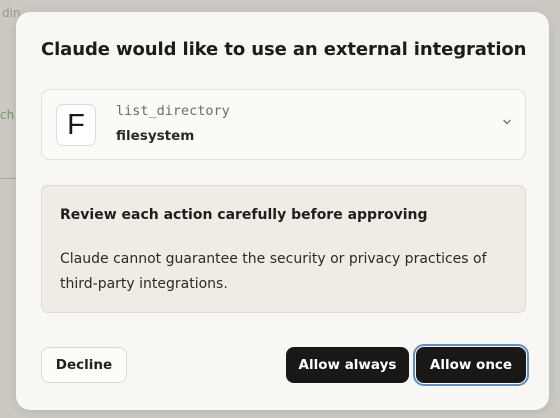 This screenshot has width=560, height=418. Describe the element at coordinates (173, 111) in the screenshot. I see `tool-name: list_directory` at that location.